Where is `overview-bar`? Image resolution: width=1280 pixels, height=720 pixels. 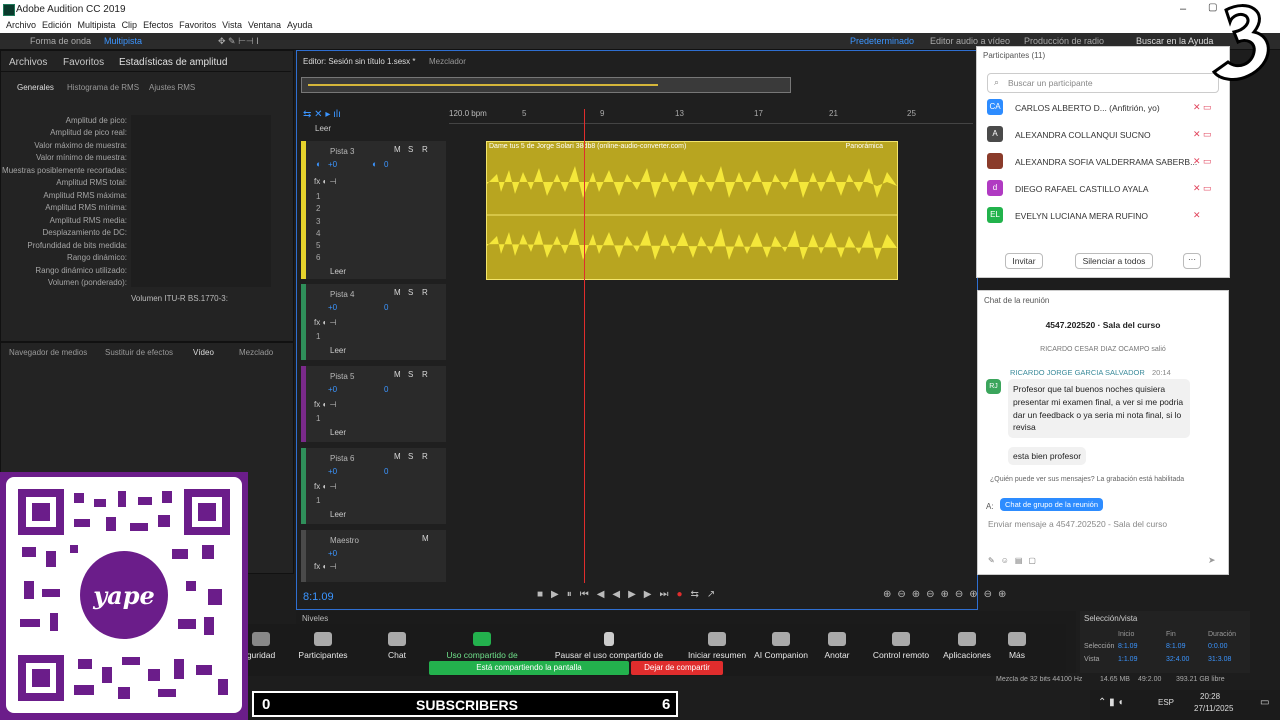 overview-bar is located at coordinates (546, 85).